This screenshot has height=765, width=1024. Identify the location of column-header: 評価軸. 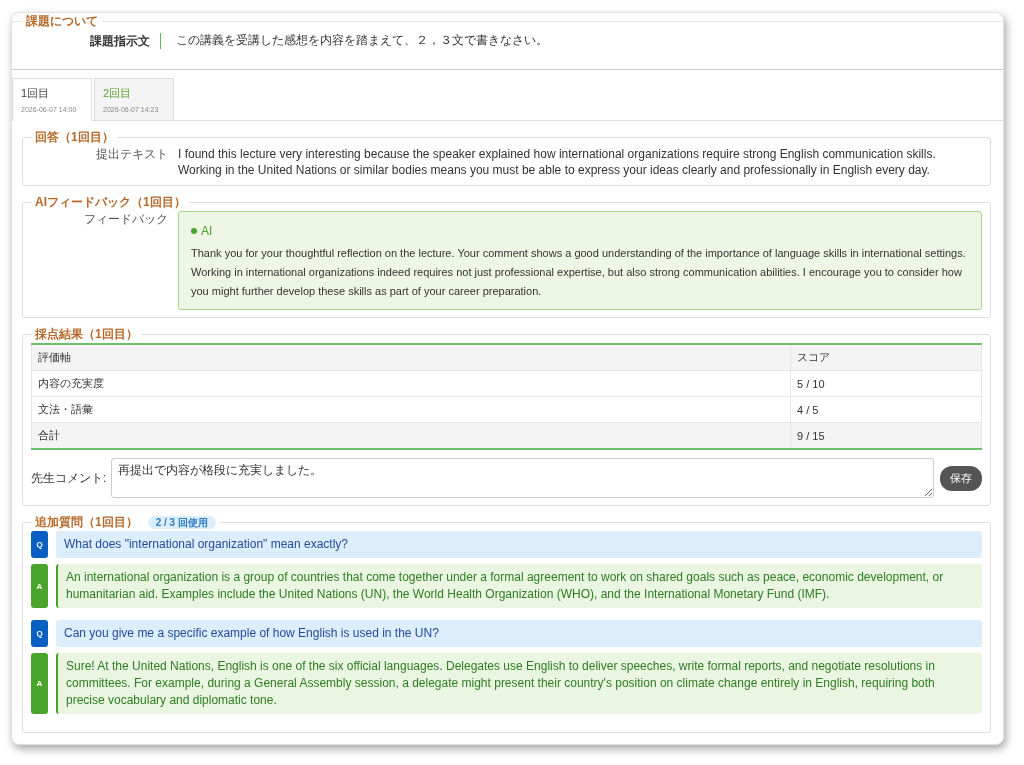
(411, 357).